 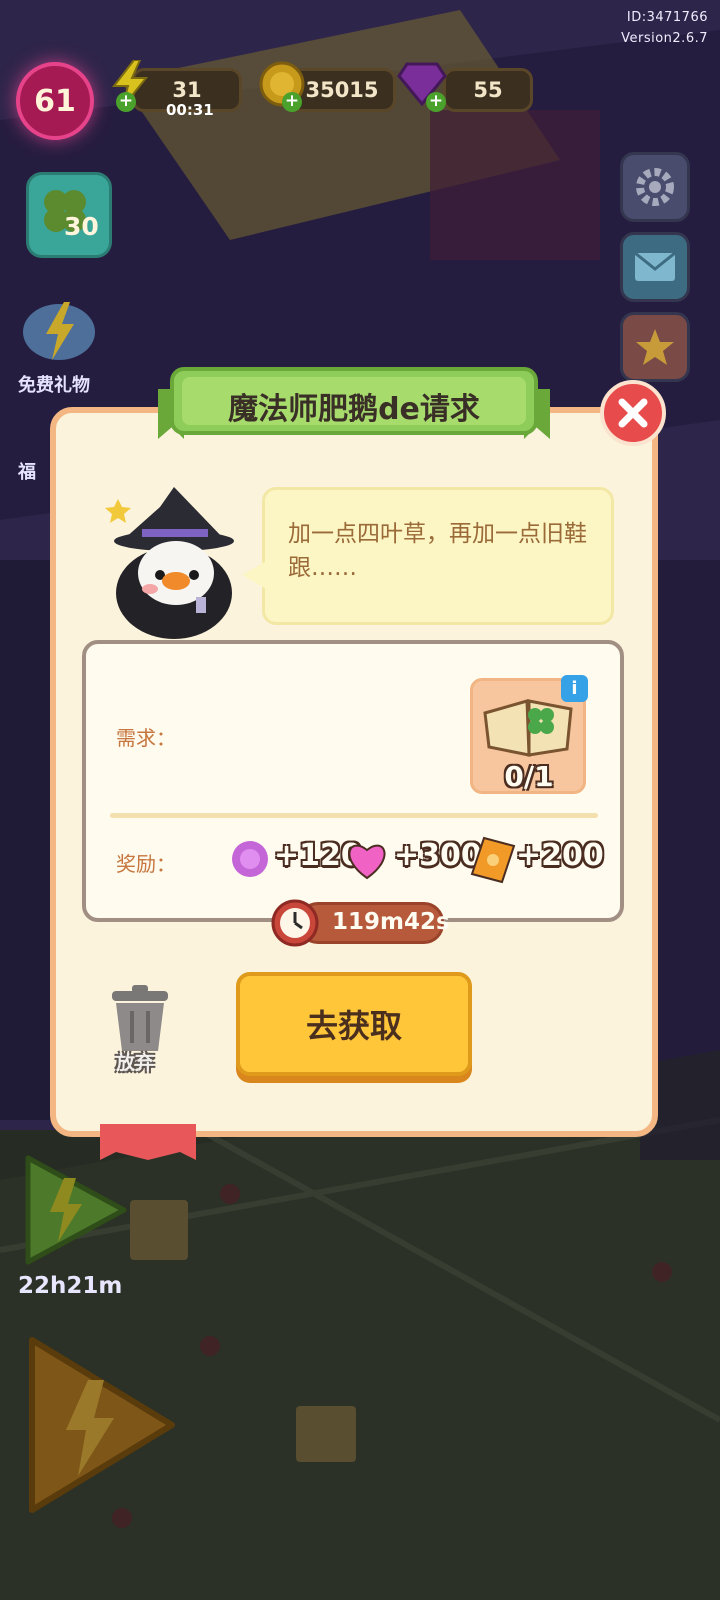 I want to click on reward-label: 奖励：, so click(x=146, y=864).